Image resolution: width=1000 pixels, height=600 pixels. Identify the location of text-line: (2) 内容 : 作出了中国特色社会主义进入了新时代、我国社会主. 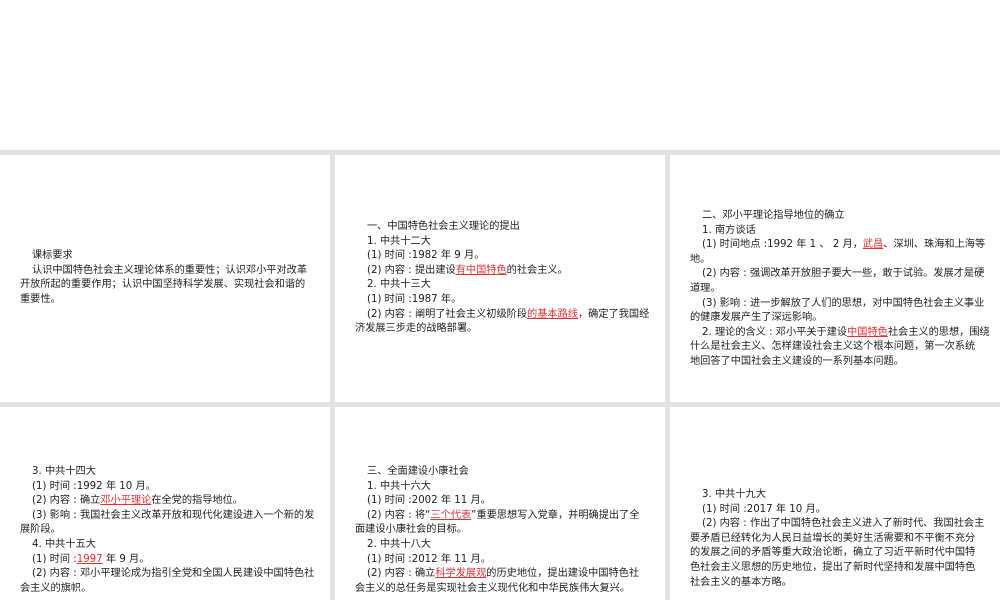
(837, 524).